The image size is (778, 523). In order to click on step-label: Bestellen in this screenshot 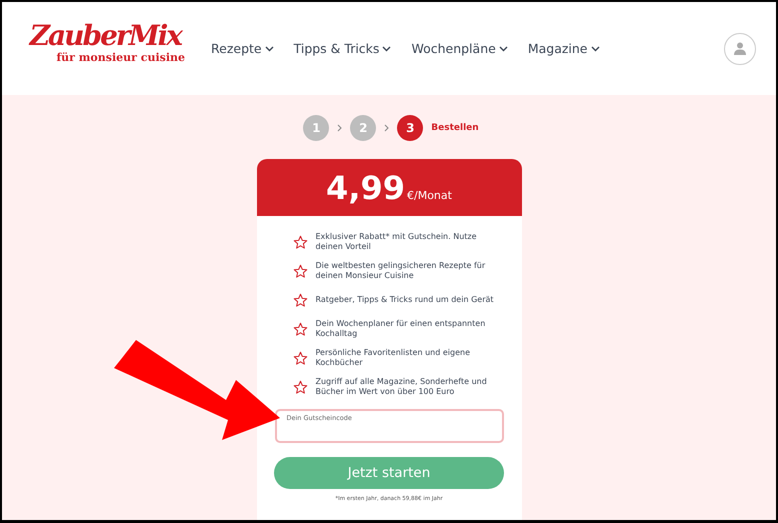, I will do `click(455, 128)`.